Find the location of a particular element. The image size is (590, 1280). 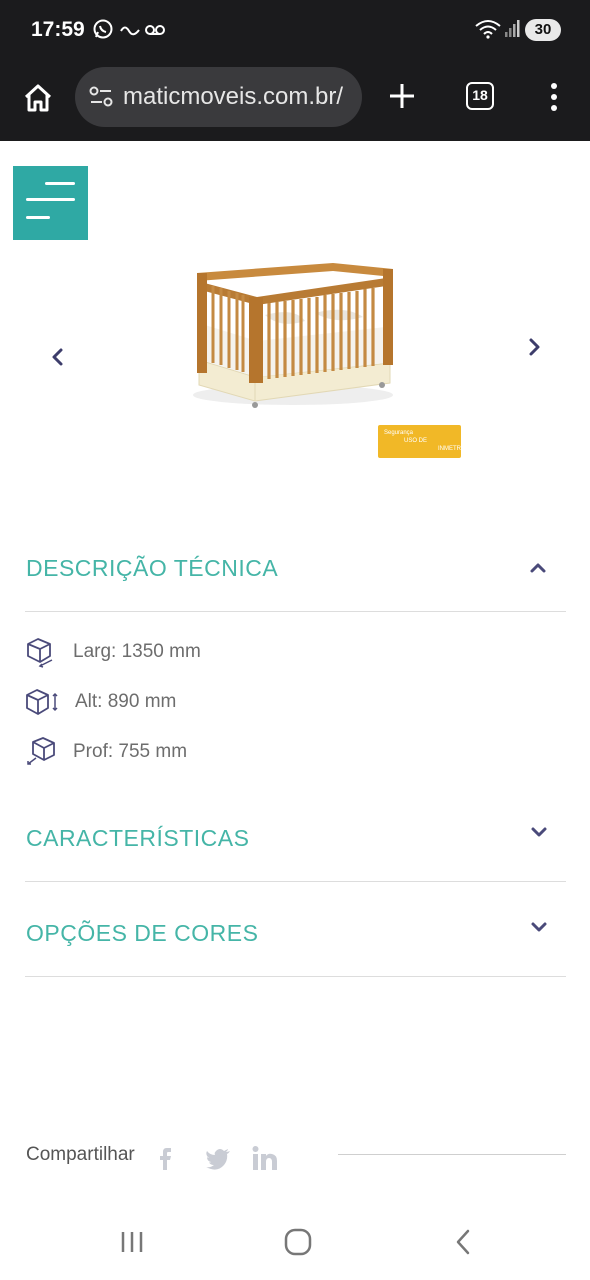

section-title-technical: DESCRIÇÃO TÉCNICA is located at coordinates (152, 568).